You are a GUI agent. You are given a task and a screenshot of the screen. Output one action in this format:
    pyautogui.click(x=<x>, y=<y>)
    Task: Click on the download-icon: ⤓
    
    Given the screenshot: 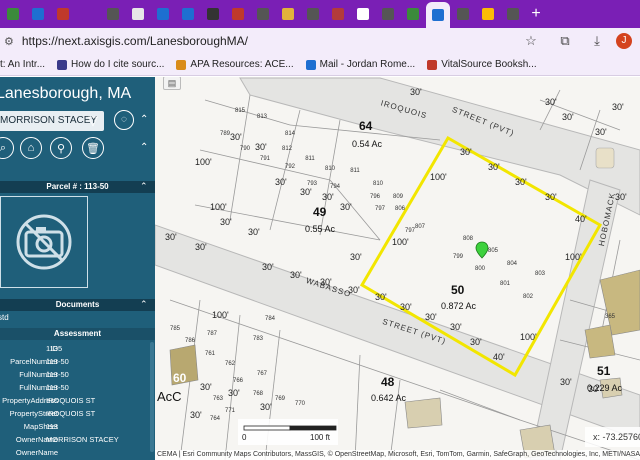 What is the action you would take?
    pyautogui.click(x=597, y=41)
    